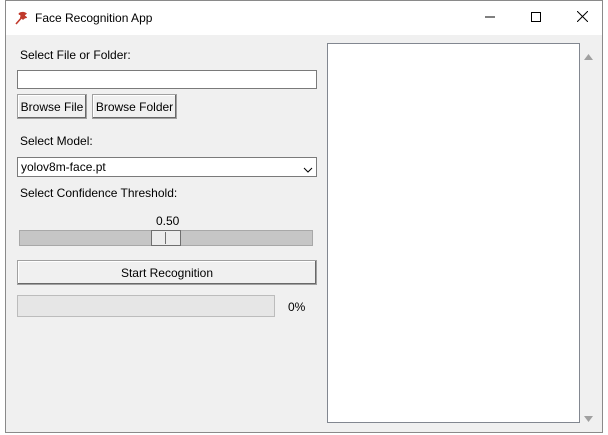  Describe the element at coordinates (75, 55) in the screenshot. I see `select-file-label: Select File or Folder:` at that location.